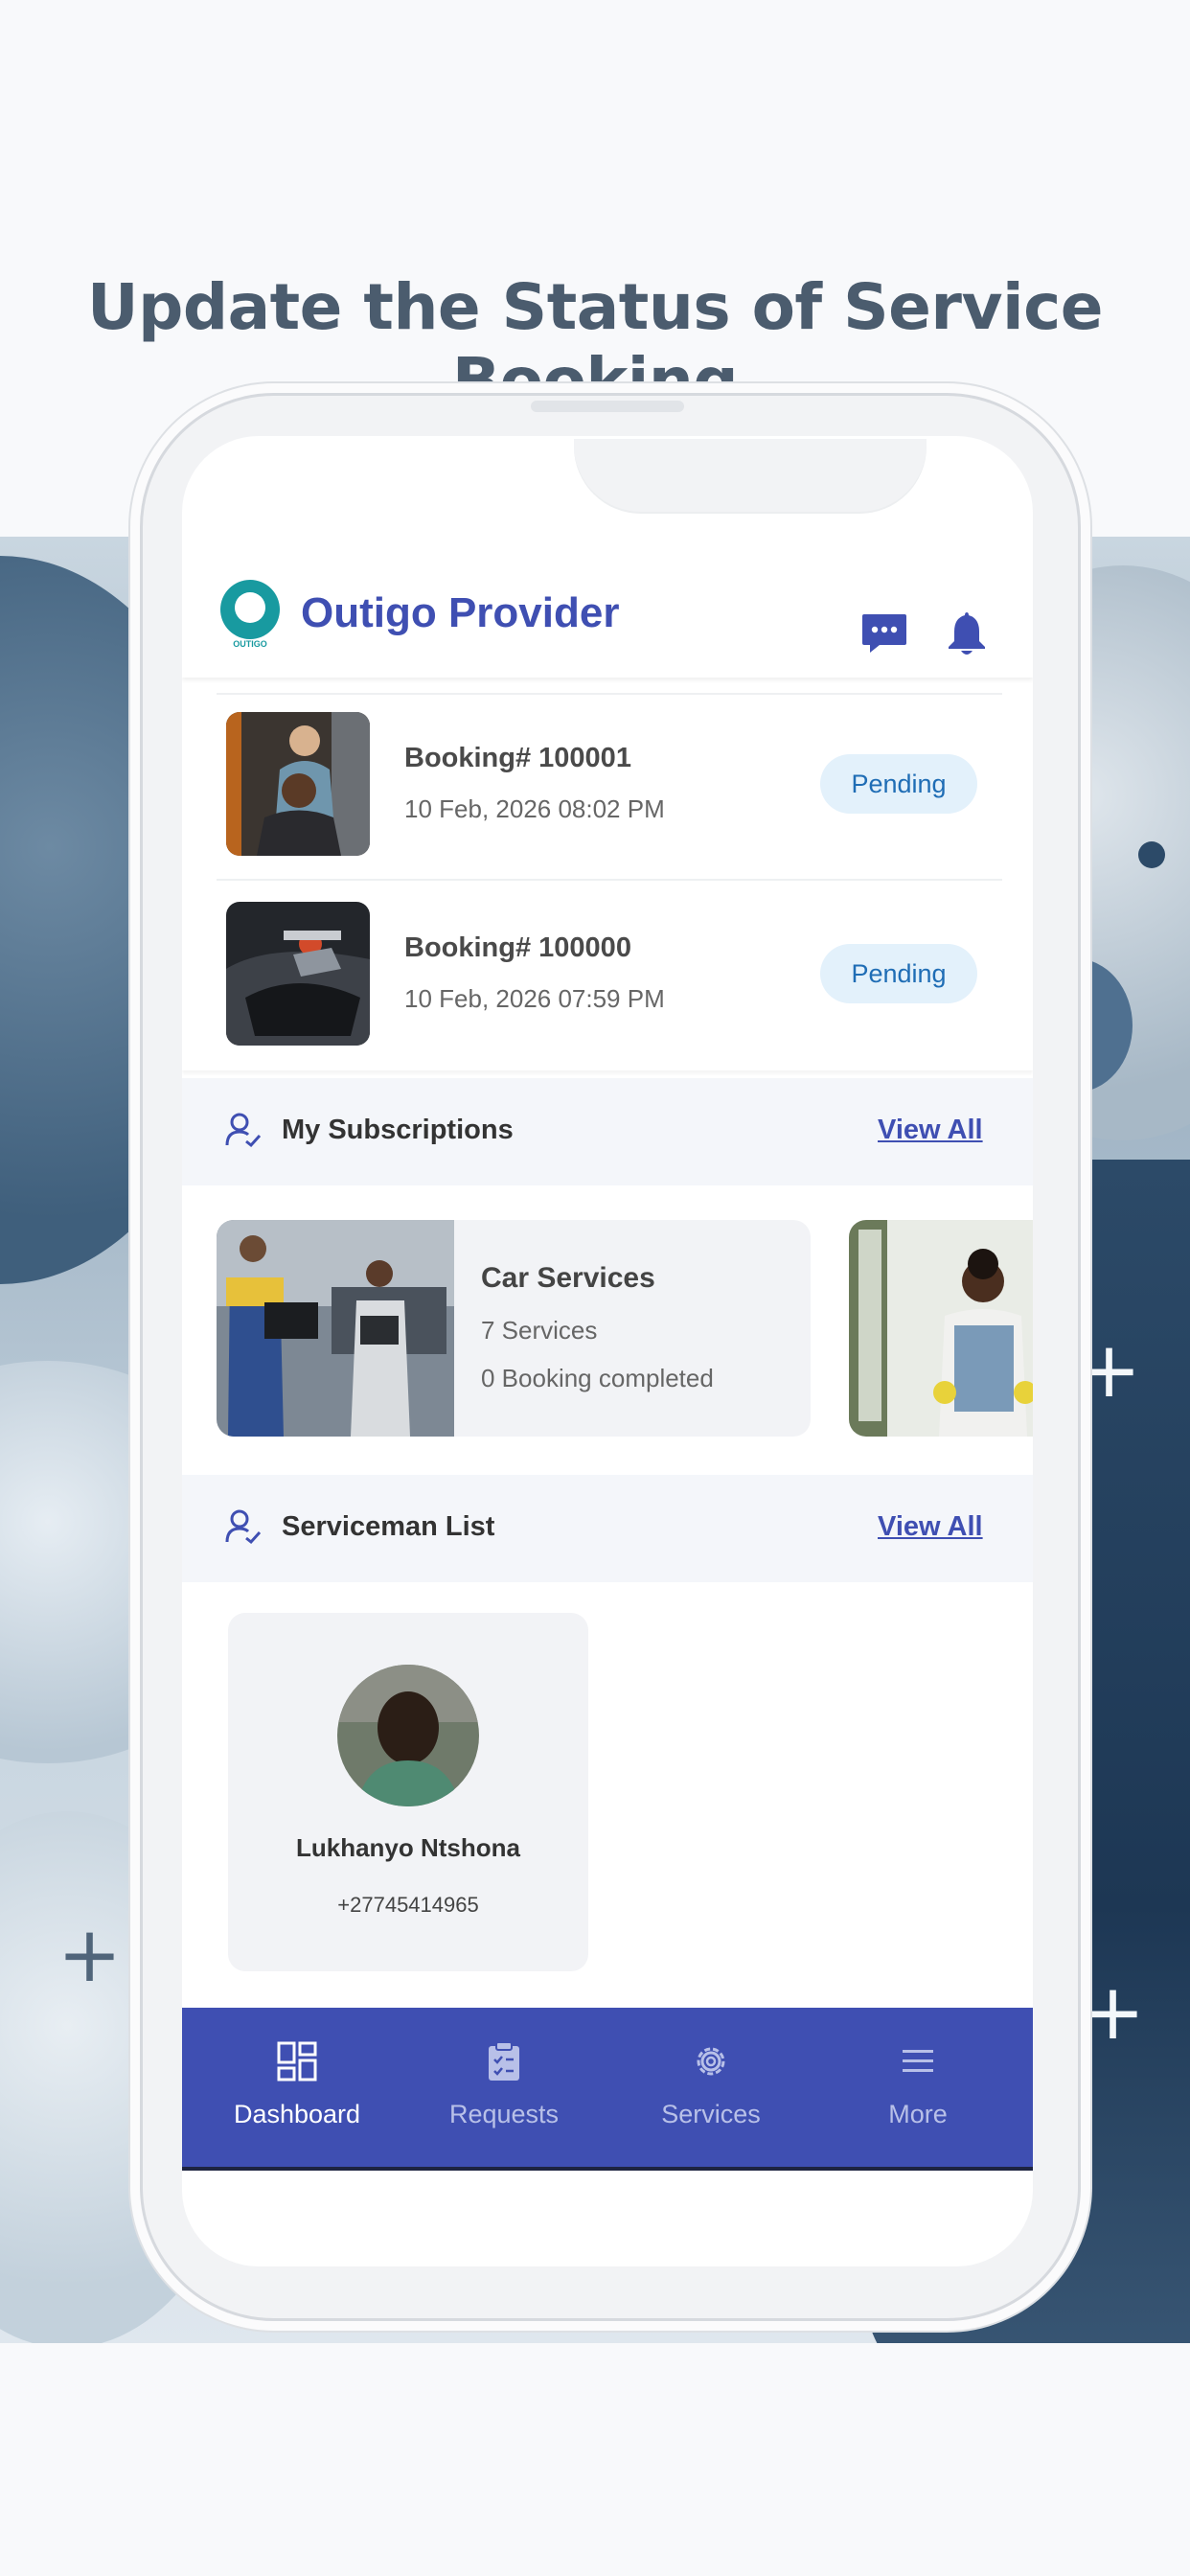 The image size is (1190, 2576). What do you see at coordinates (297, 2061) in the screenshot?
I see `dashboard-icon` at bounding box center [297, 2061].